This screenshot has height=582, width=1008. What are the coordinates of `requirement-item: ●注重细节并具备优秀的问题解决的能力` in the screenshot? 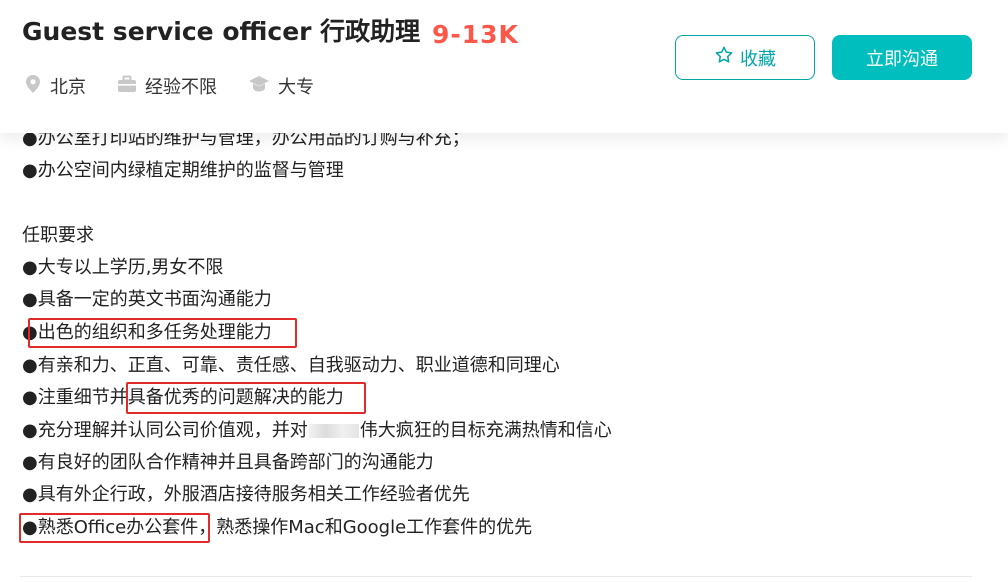 It's located at (183, 398).